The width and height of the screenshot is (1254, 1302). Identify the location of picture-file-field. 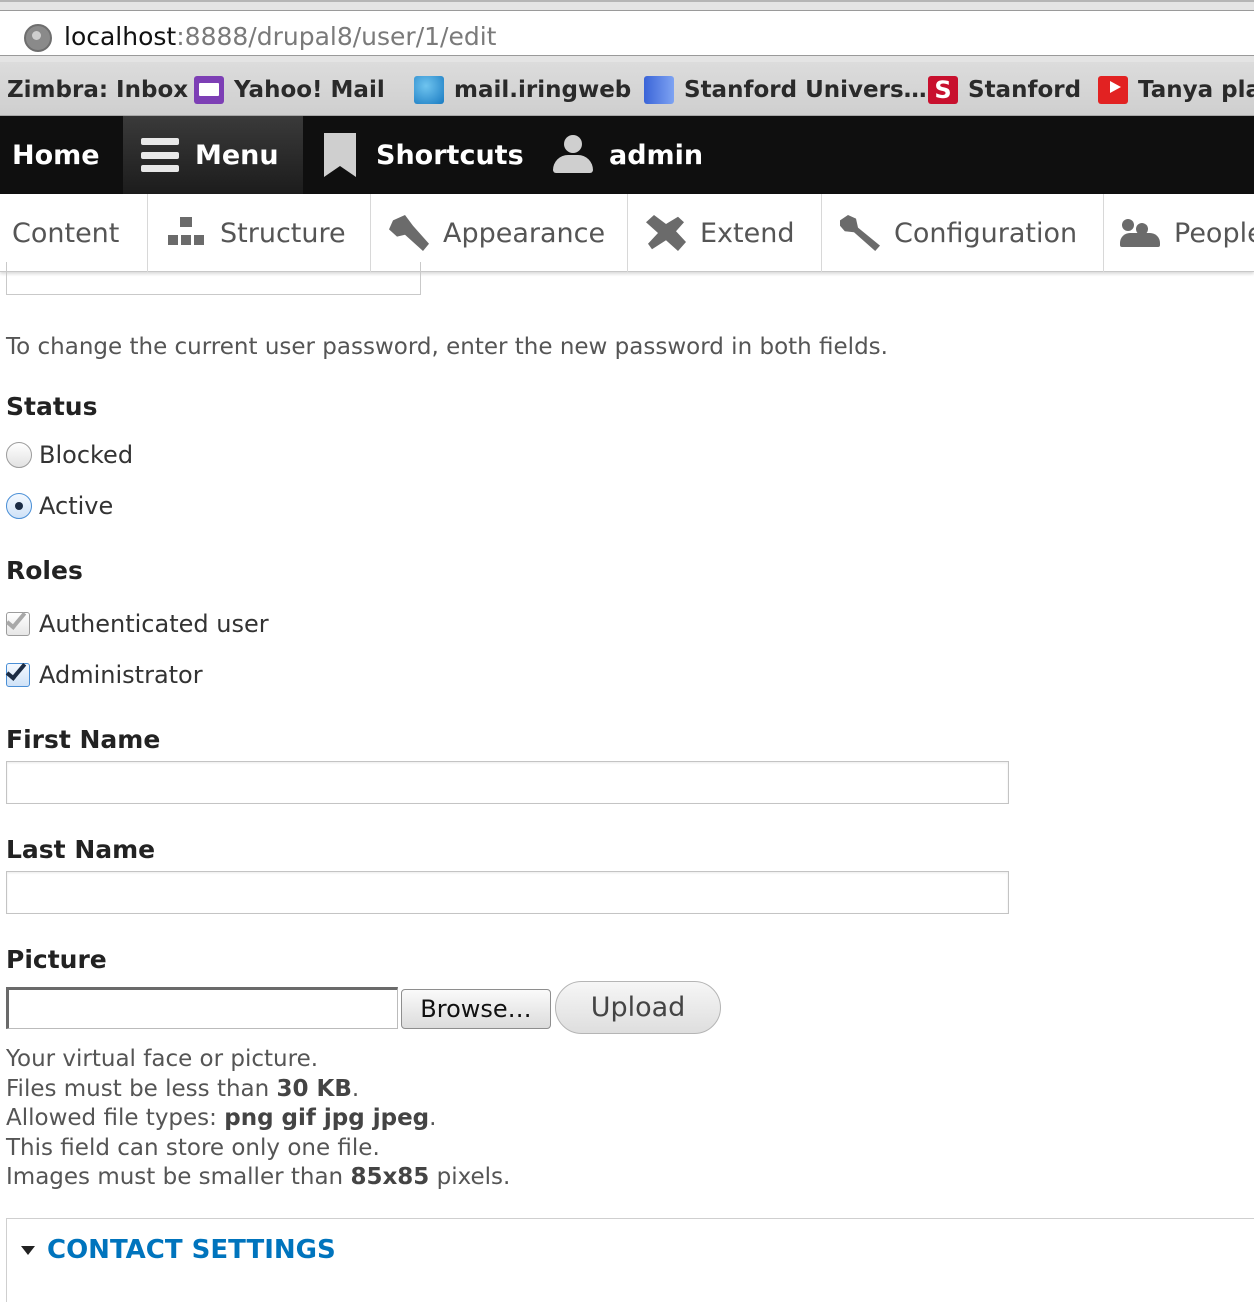
(202, 1008).